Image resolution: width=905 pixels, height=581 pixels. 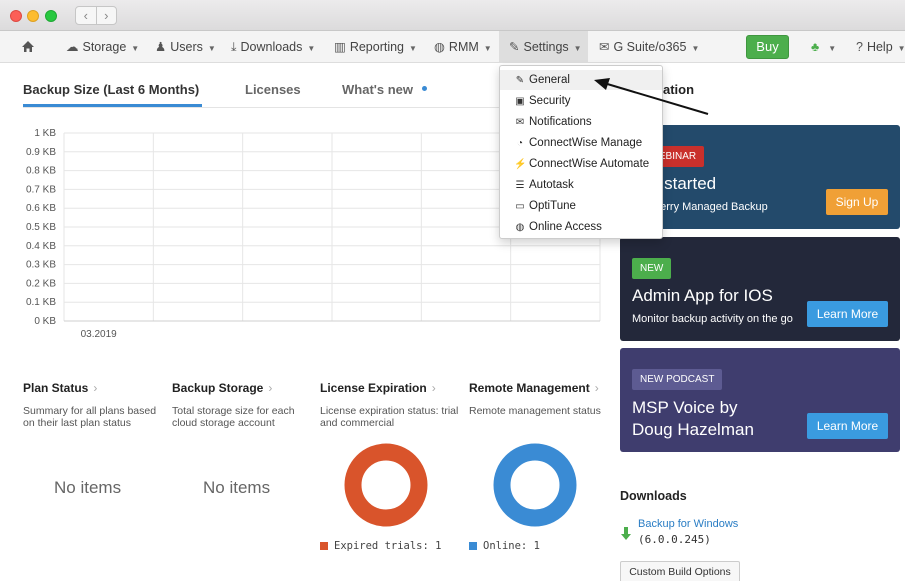 What do you see at coordinates (452, 15) in the screenshot?
I see `window-titlebar: ‹ ›` at bounding box center [452, 15].